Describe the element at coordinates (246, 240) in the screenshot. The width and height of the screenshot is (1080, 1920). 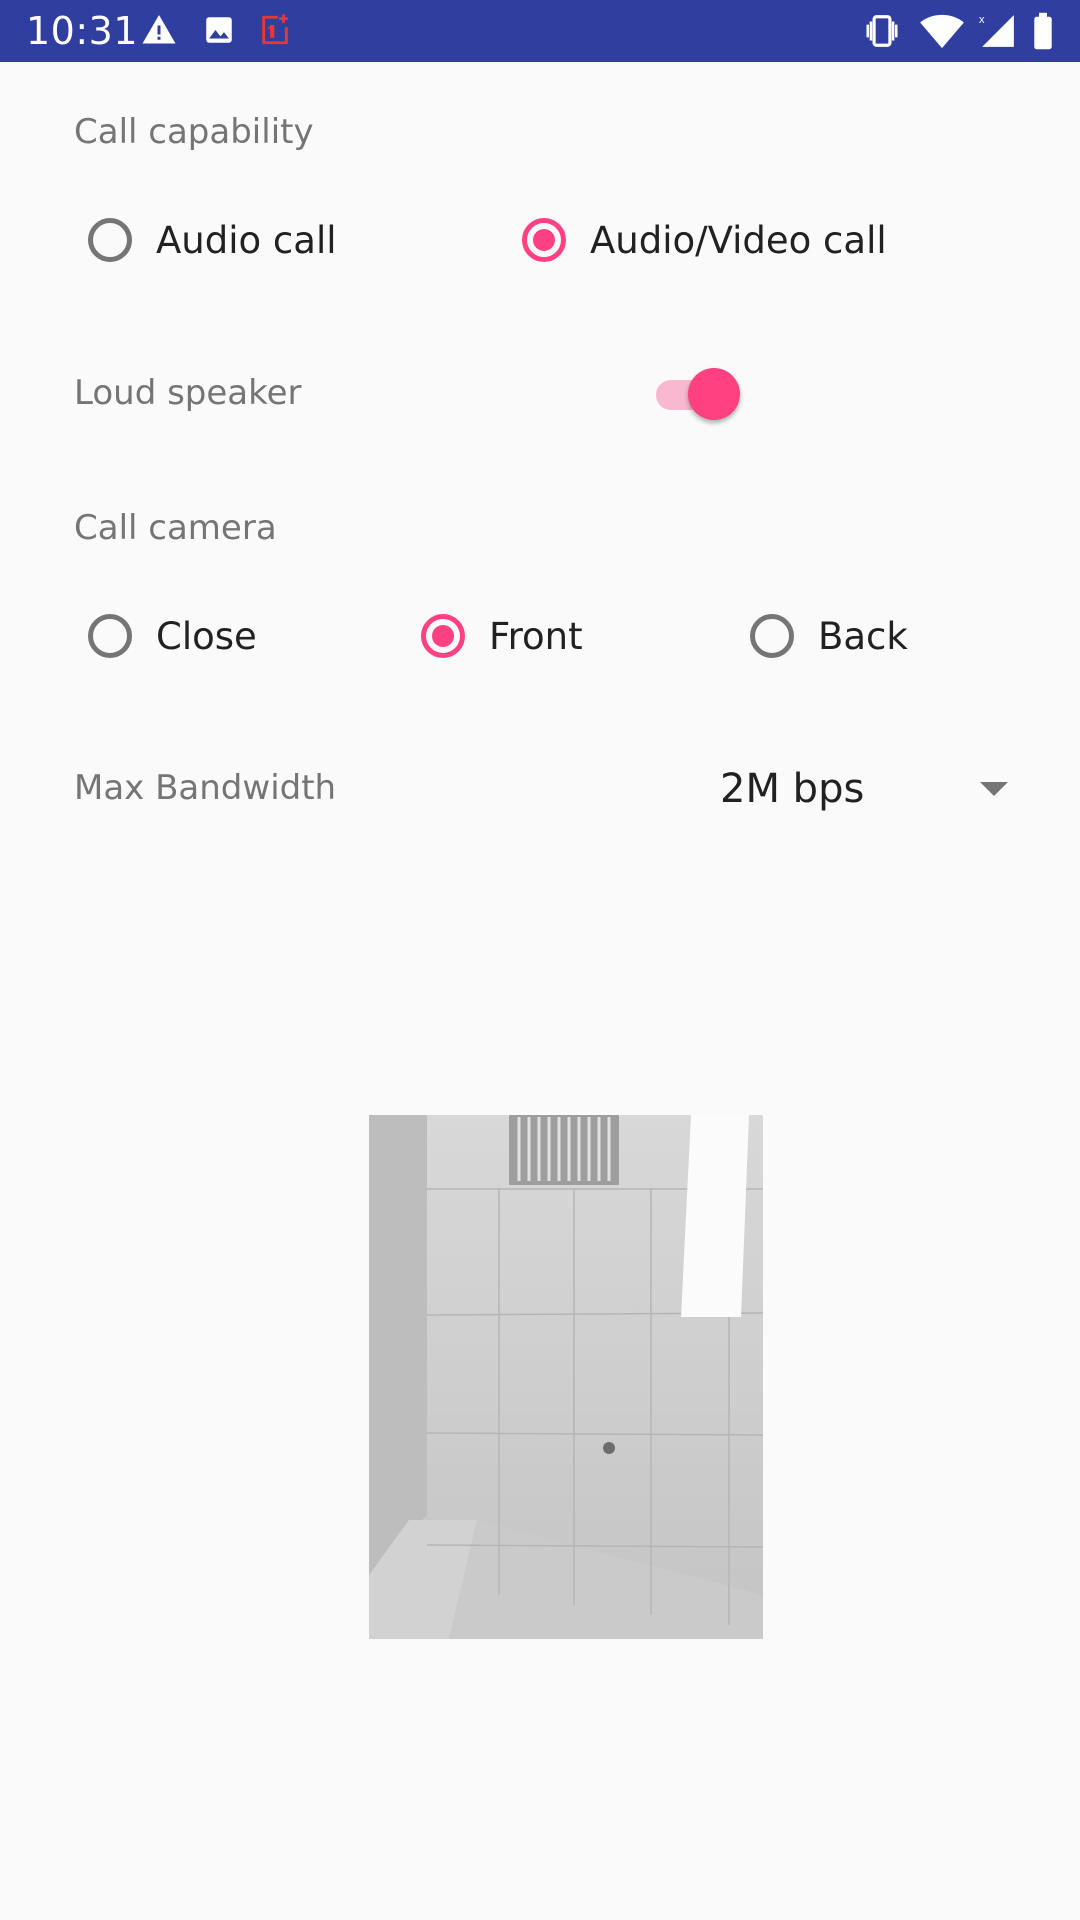
I see `radio-label-audio-call: Audio call` at that location.